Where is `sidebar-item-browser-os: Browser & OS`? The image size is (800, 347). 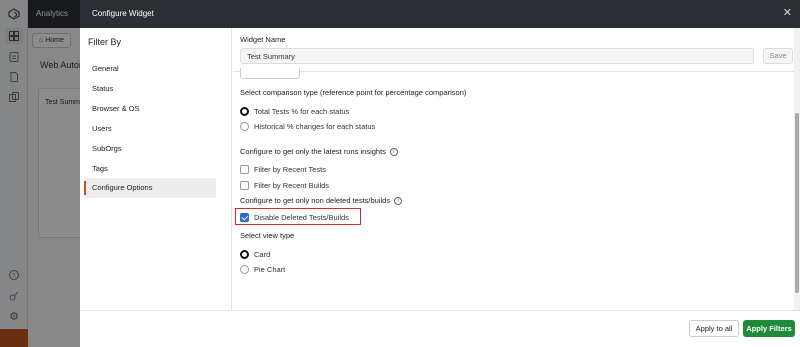 sidebar-item-browser-os: Browser & OS is located at coordinates (150, 109).